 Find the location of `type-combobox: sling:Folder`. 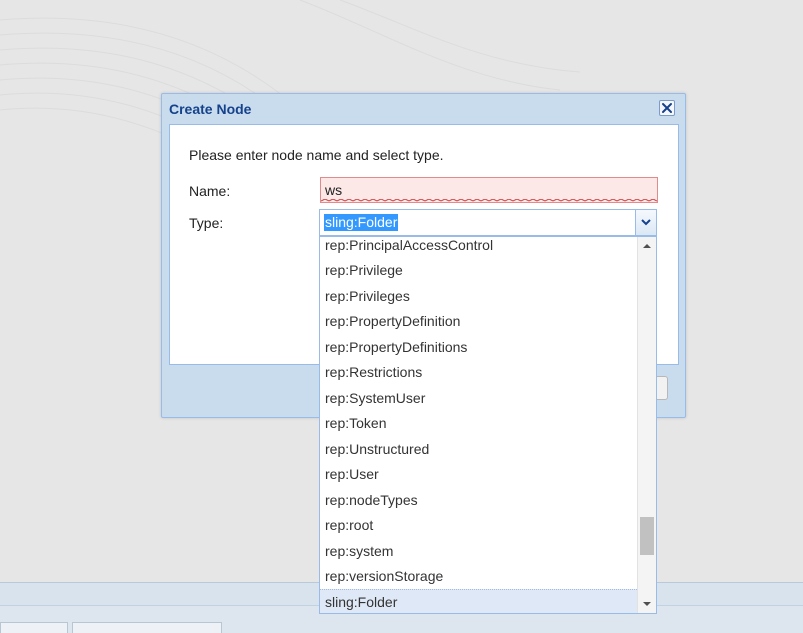

type-combobox: sling:Folder is located at coordinates (488, 222).